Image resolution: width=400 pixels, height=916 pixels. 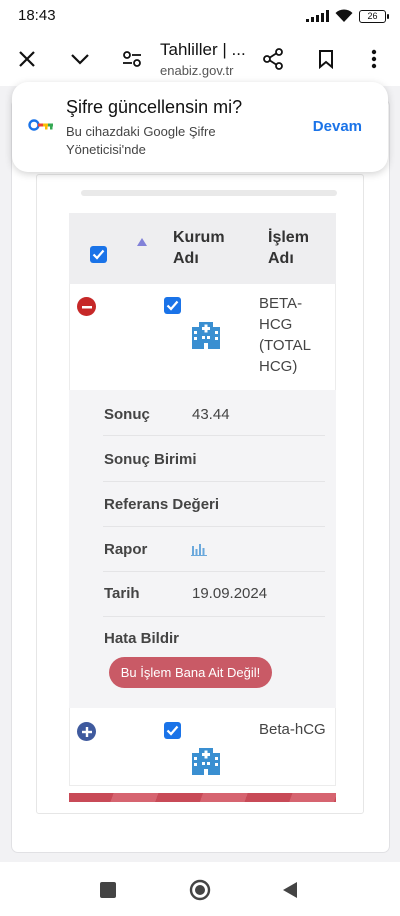 I want to click on report-chart-icon, so click(x=199, y=549).